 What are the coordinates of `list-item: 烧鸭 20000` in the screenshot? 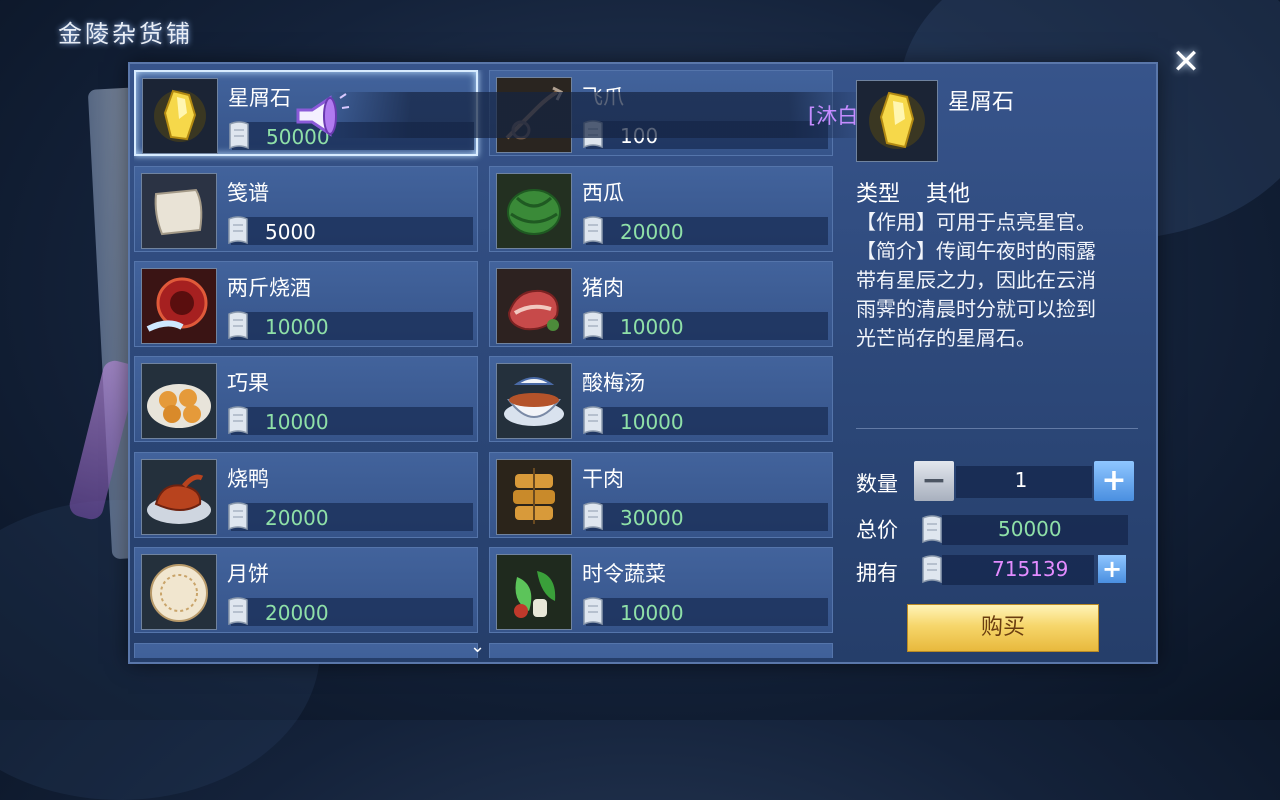 It's located at (306, 495).